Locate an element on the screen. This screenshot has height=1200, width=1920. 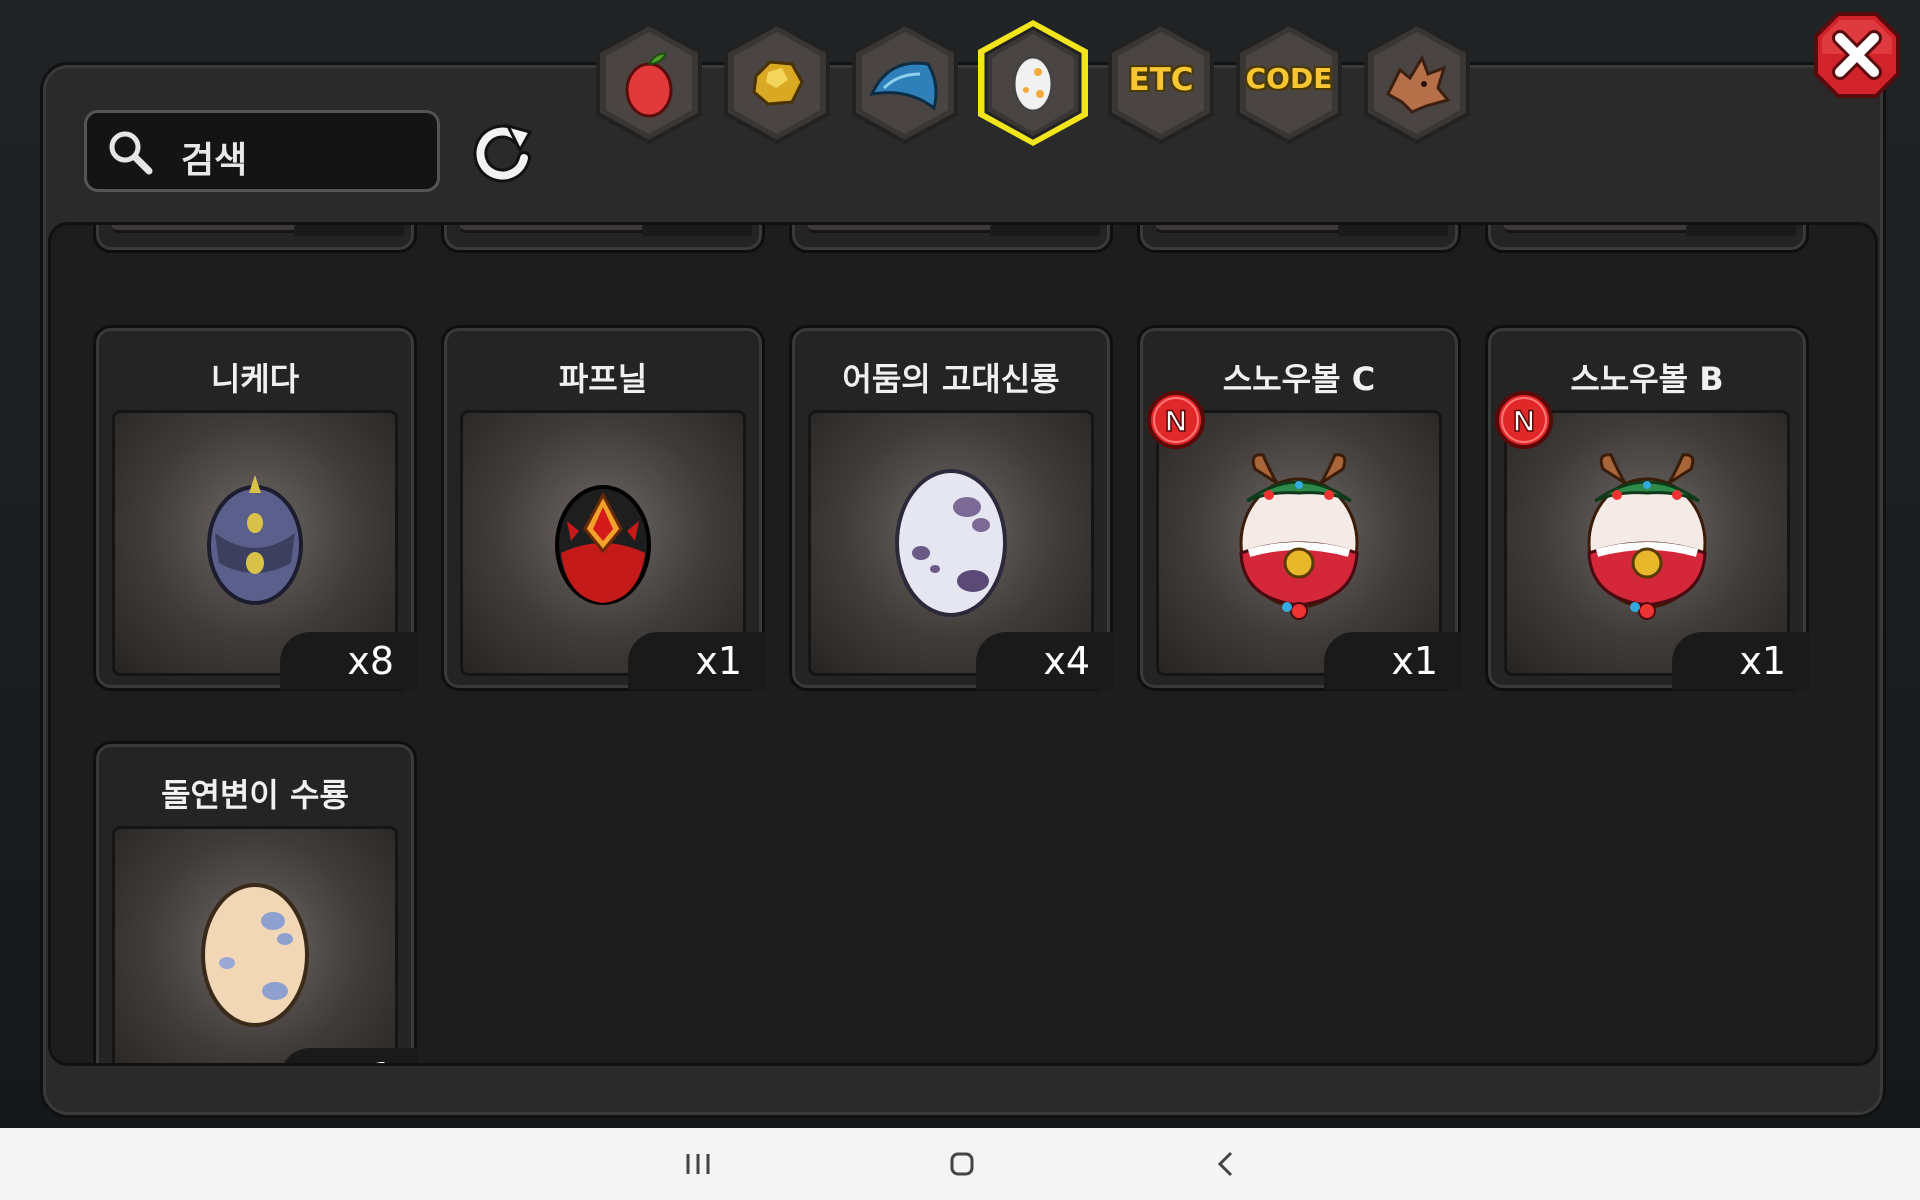
tab-etc: ETC is located at coordinates (1161, 83).